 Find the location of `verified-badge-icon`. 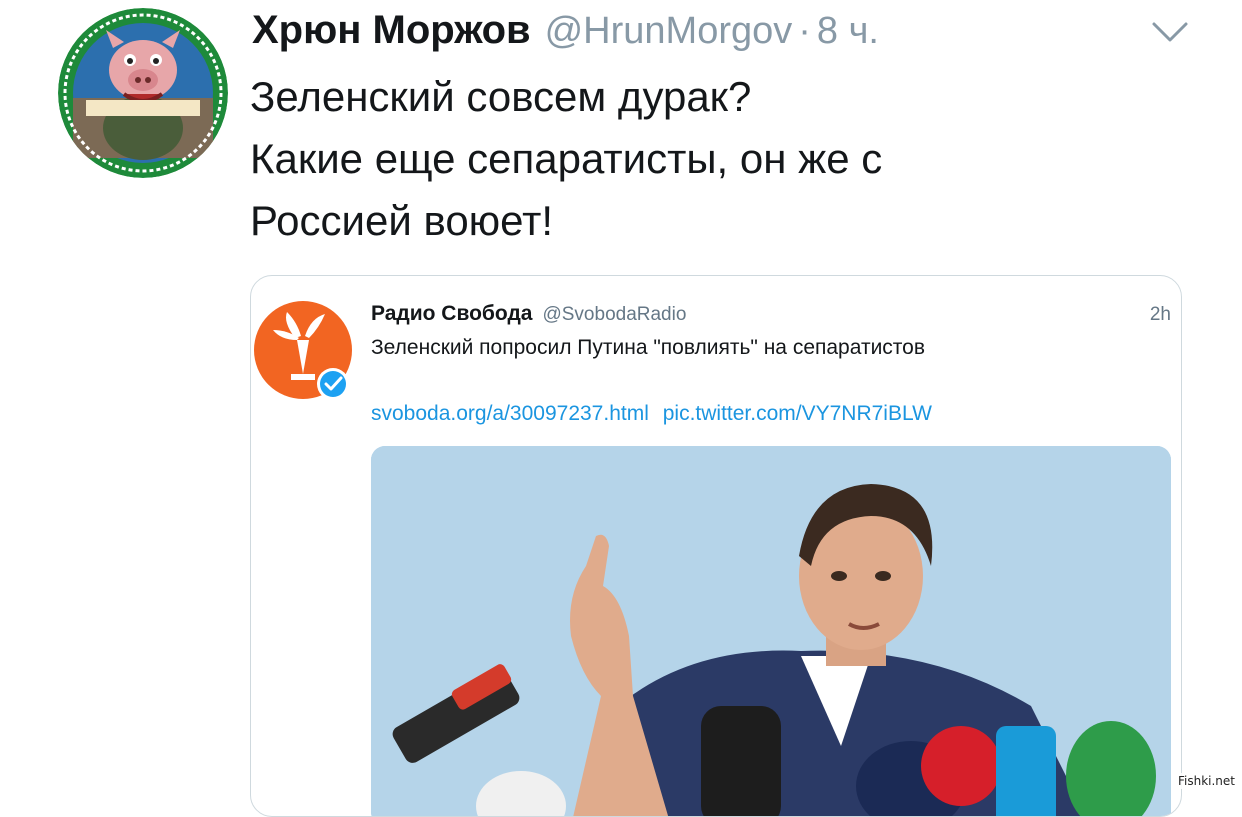

verified-badge-icon is located at coordinates (333, 384).